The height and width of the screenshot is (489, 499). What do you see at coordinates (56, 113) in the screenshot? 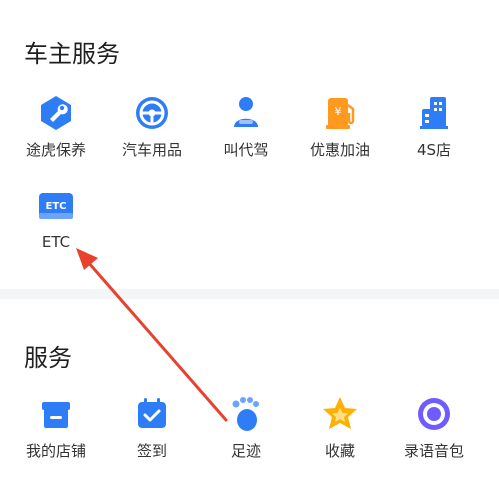
I see `wrench-hexagon-icon` at bounding box center [56, 113].